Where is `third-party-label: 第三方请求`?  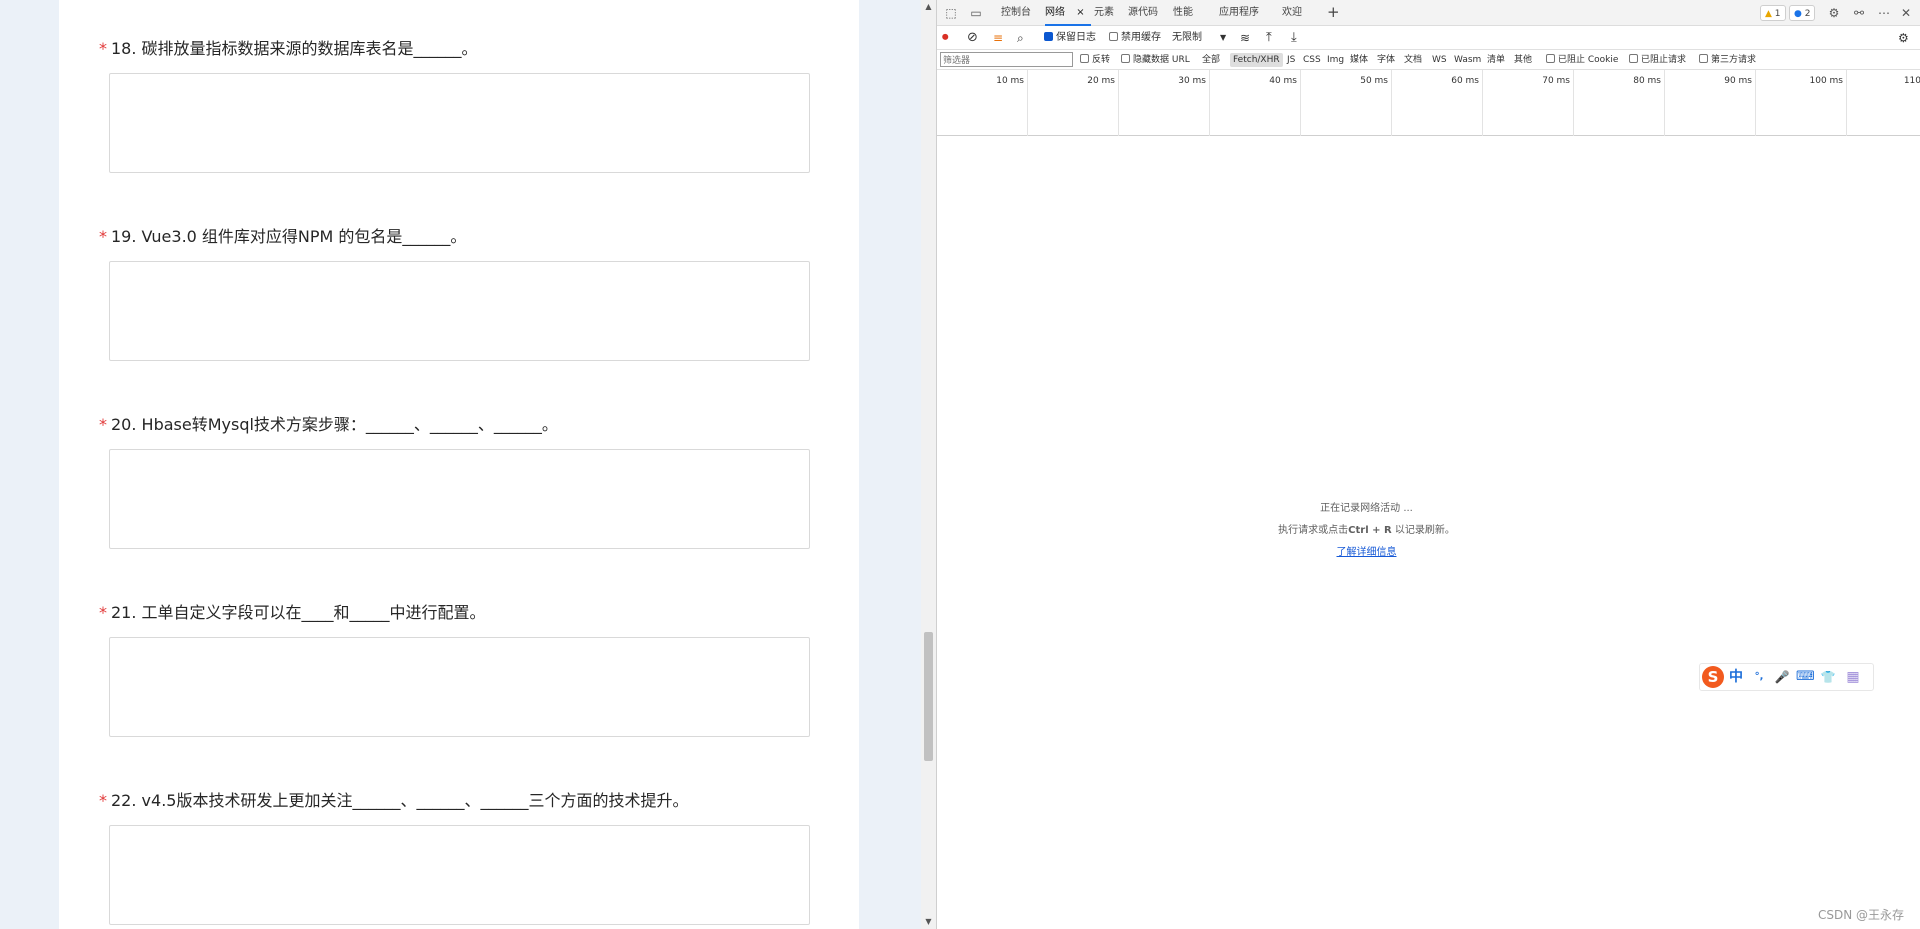
third-party-label: 第三方请求 is located at coordinates (1734, 60).